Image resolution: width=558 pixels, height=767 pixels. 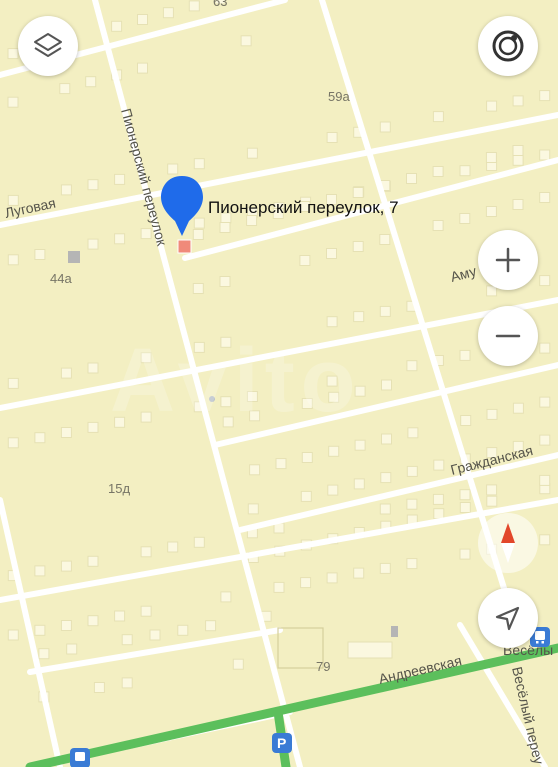 I want to click on north-compass-button, so click(x=508, y=543).